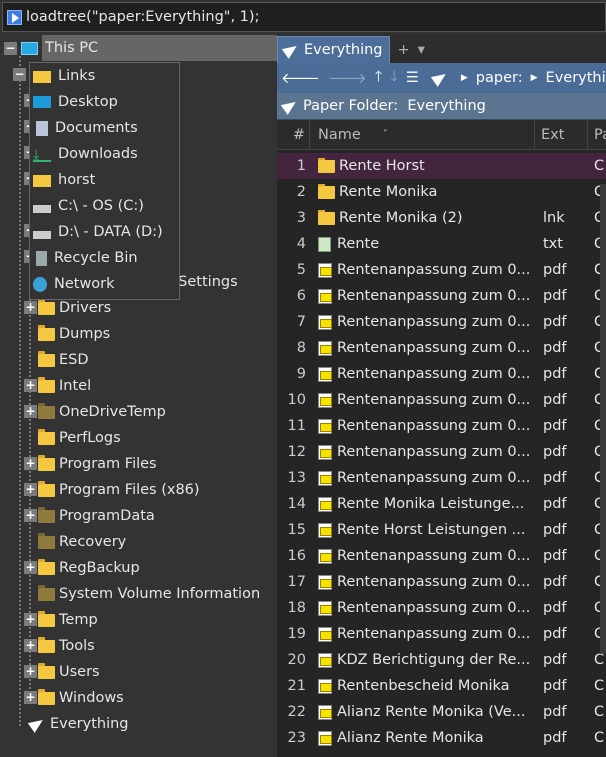 This screenshot has height=757, width=606. I want to click on run-icon, so click(14, 17).